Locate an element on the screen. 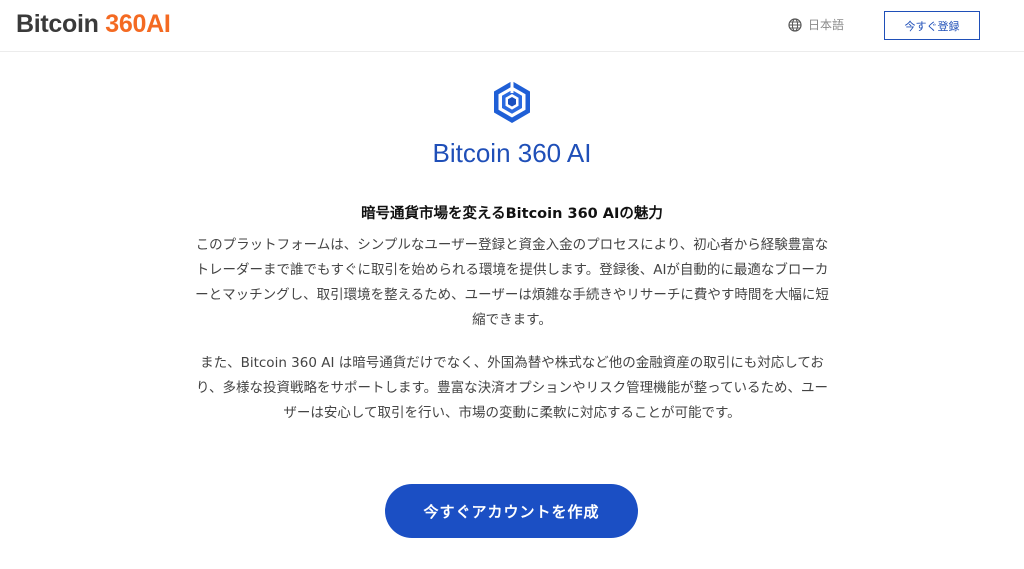 This screenshot has height=569, width=1024. language-label: 日本語 is located at coordinates (826, 25).